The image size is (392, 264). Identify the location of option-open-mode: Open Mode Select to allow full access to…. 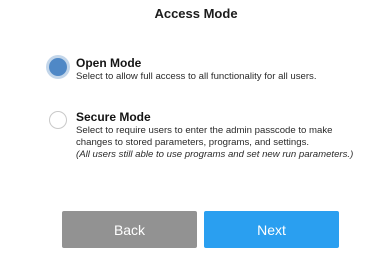
(196, 74).